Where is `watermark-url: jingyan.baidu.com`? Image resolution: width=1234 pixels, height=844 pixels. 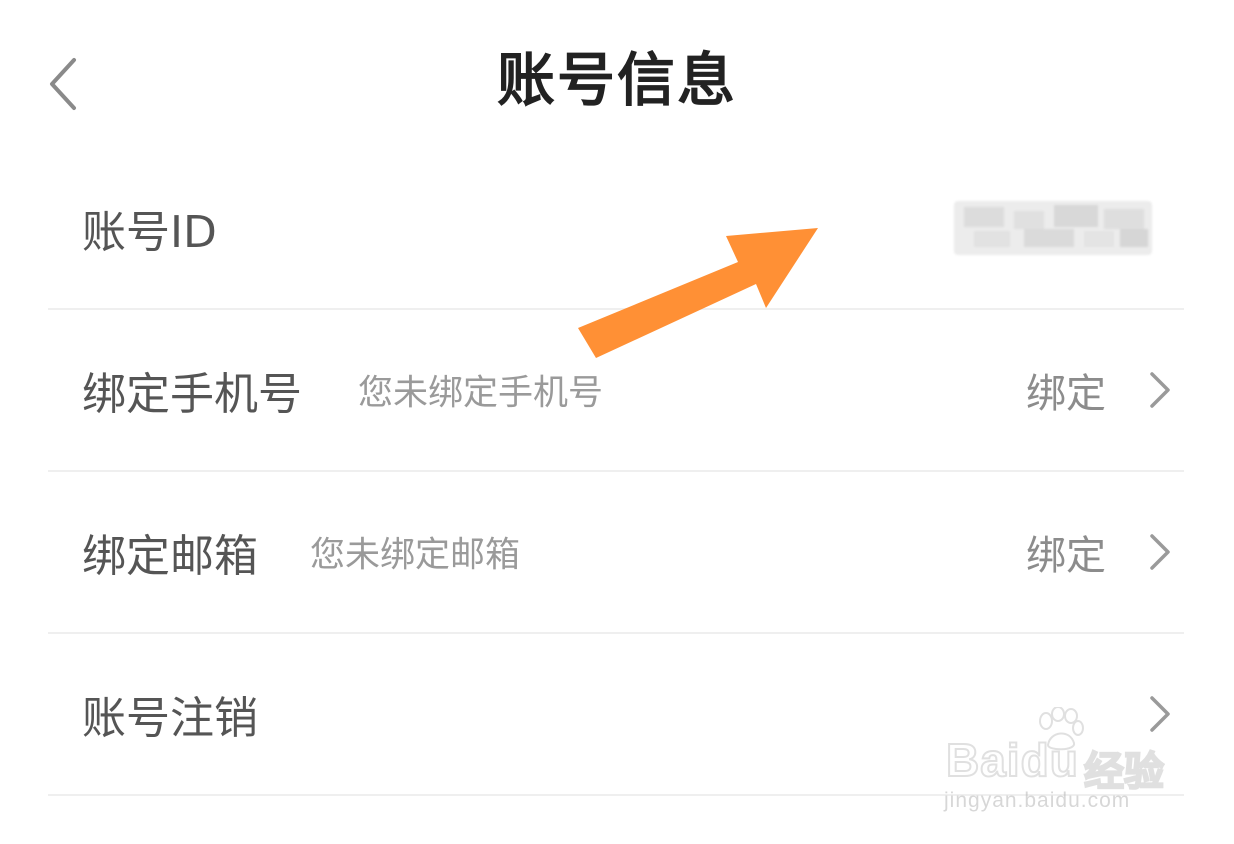
watermark-url: jingyan.baidu.com is located at coordinates (1037, 800).